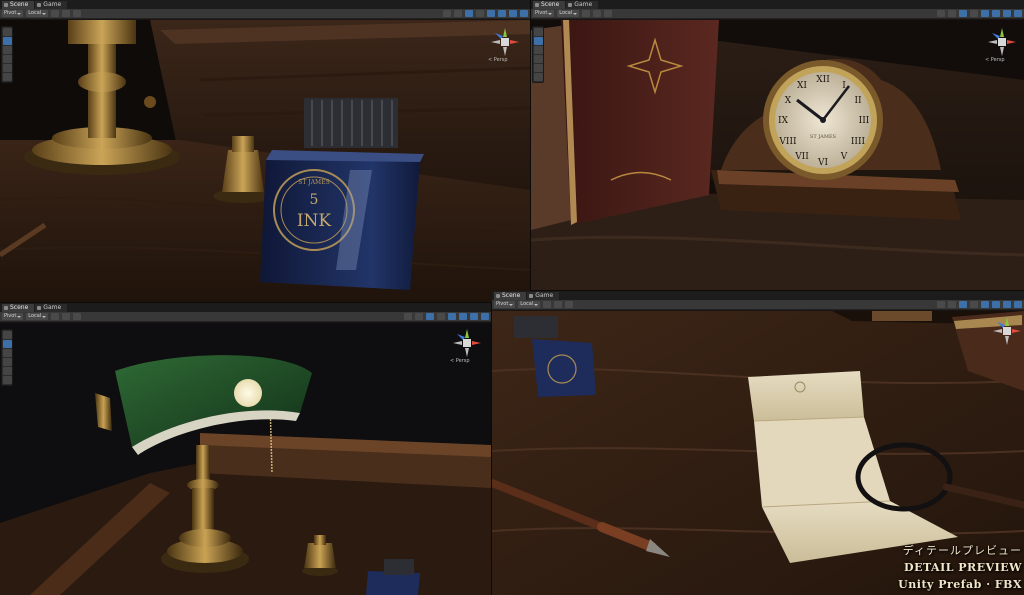  I want to click on clock-numeral: XII, so click(823, 80).